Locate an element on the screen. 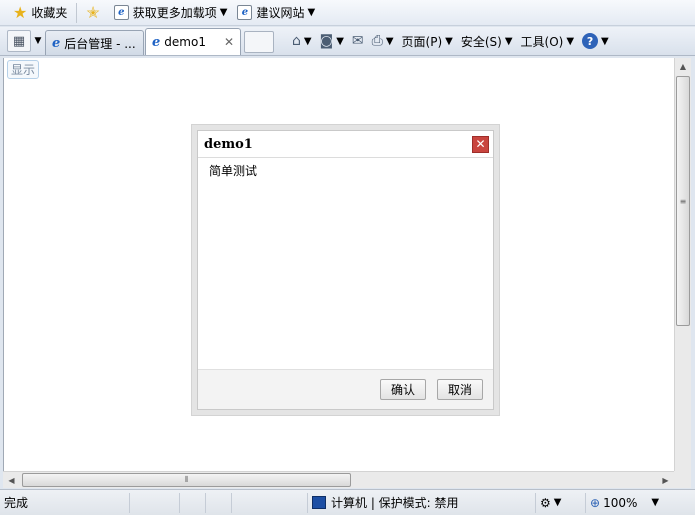 Image resolution: width=695 pixels, height=515 pixels. scrollbar-corner is located at coordinates (682, 479).